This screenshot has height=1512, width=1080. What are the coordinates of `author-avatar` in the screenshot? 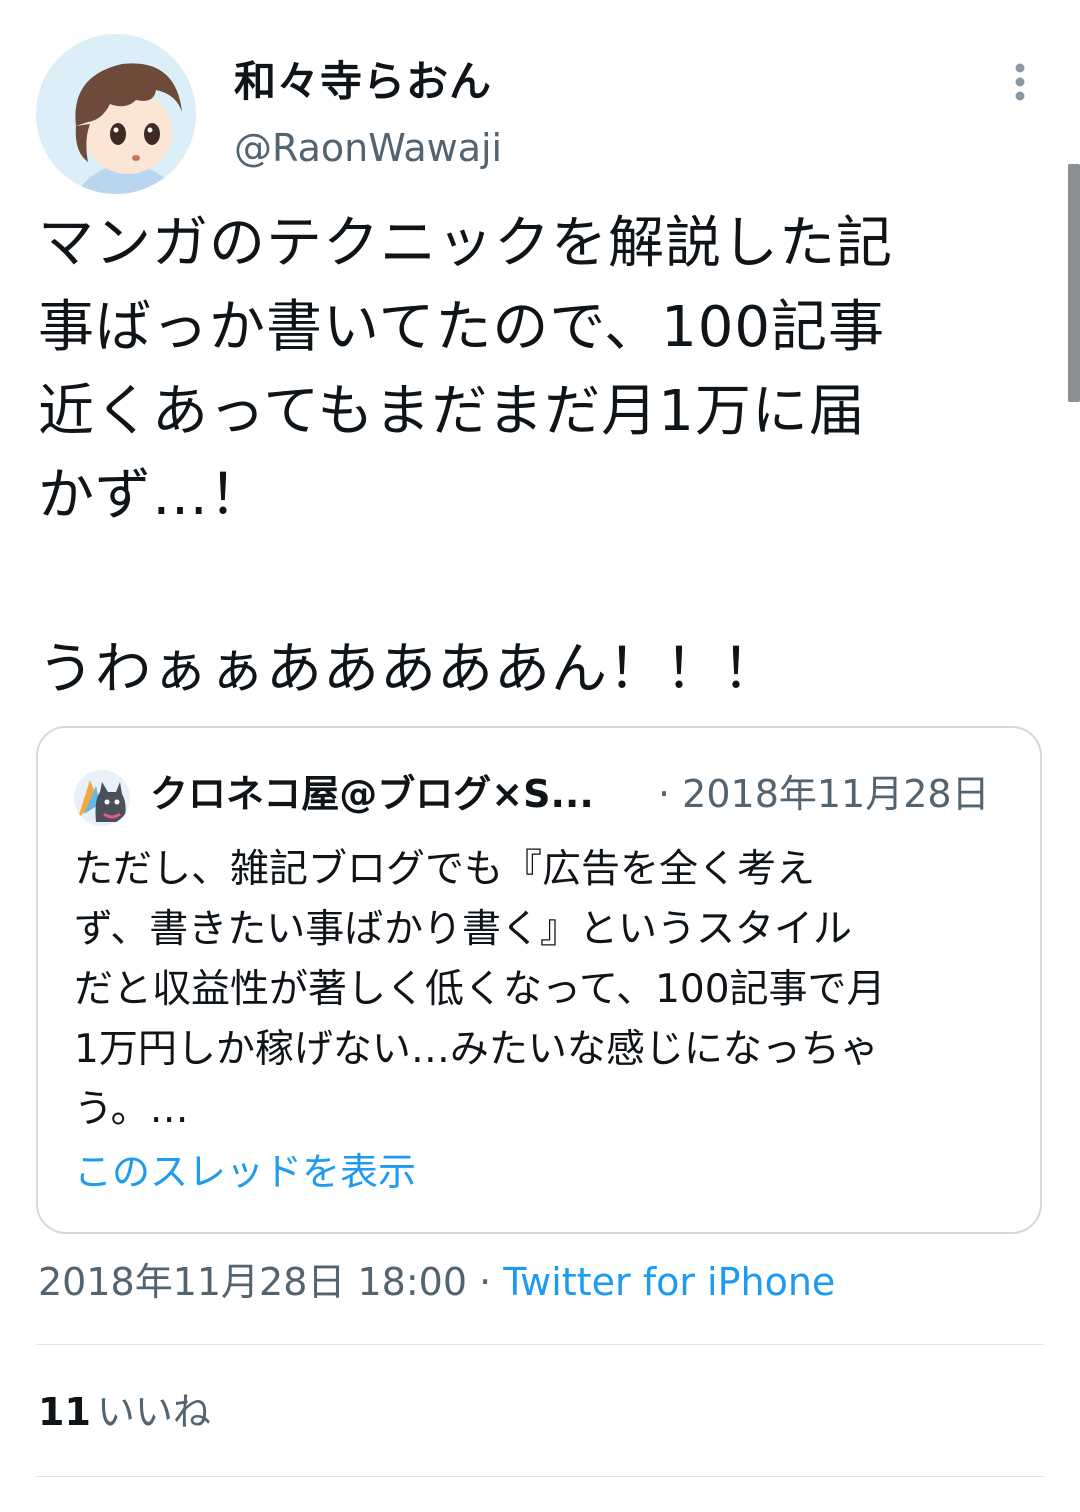 It's located at (116, 114).